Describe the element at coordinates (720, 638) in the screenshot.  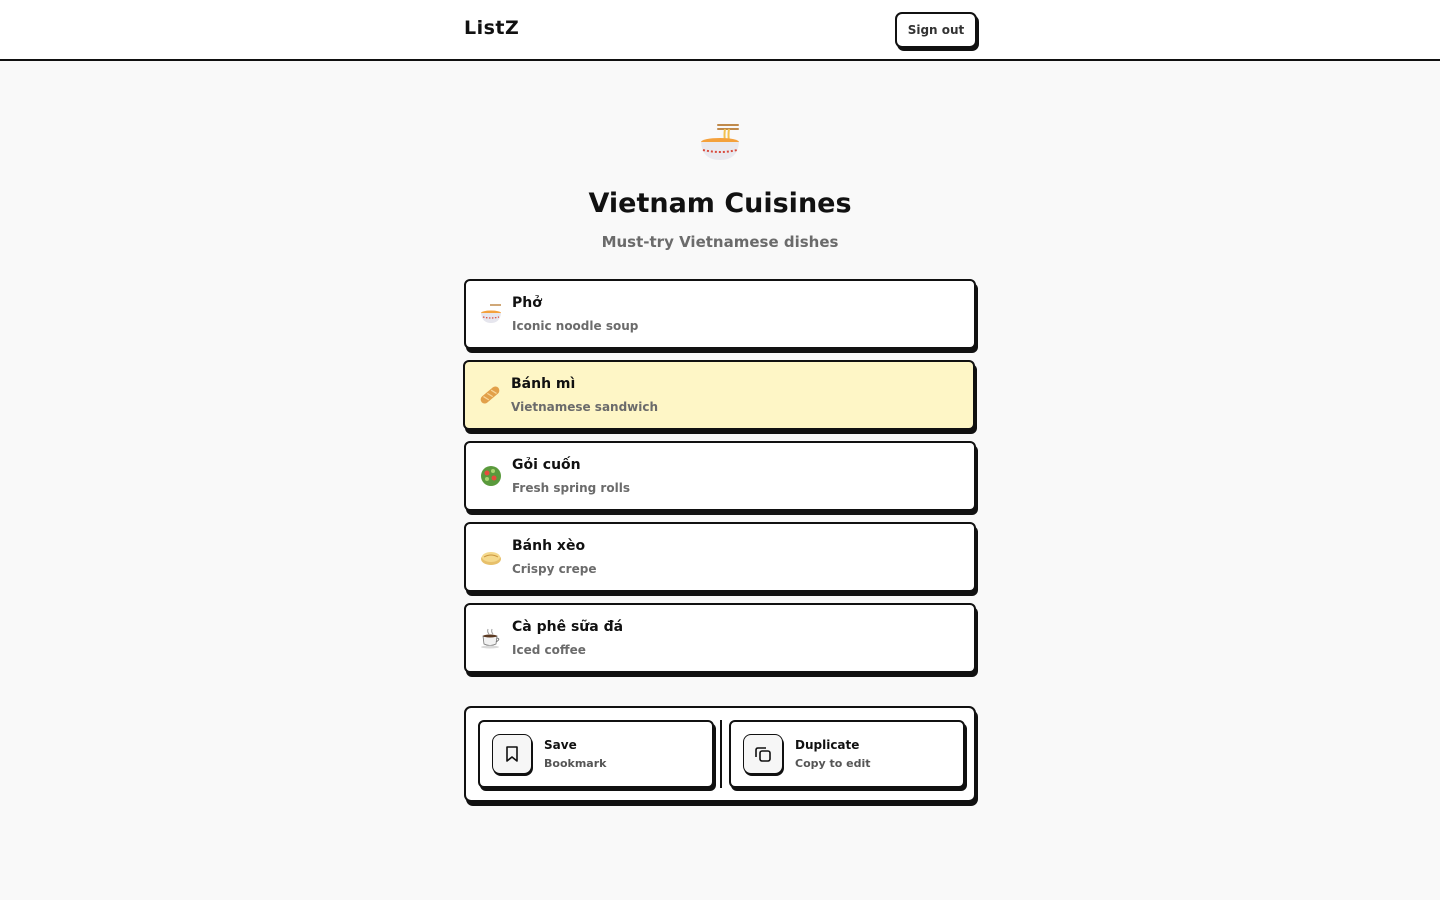
I see `list-item: Cà phê sữa đá Iced coffee` at that location.